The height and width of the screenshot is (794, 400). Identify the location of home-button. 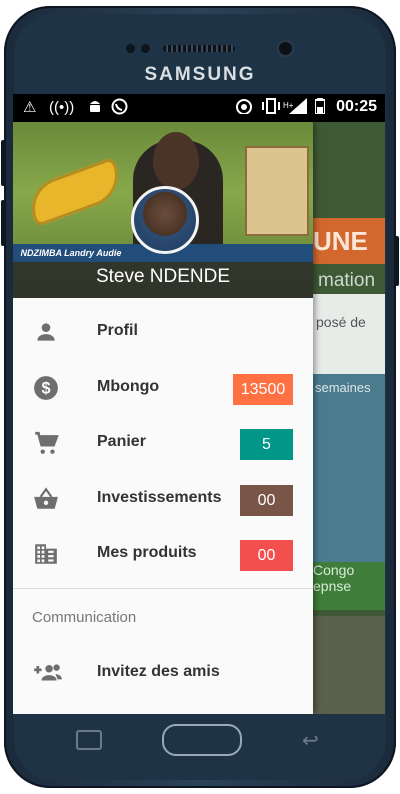
(202, 740).